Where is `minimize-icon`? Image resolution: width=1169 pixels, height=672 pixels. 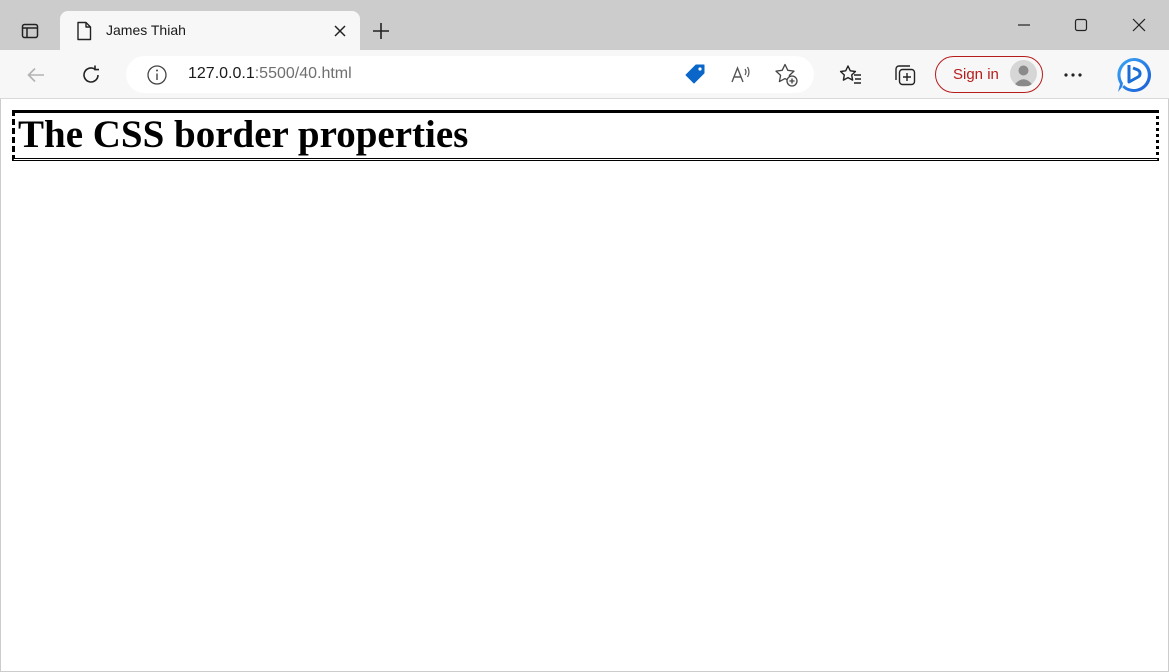 minimize-icon is located at coordinates (1024, 25).